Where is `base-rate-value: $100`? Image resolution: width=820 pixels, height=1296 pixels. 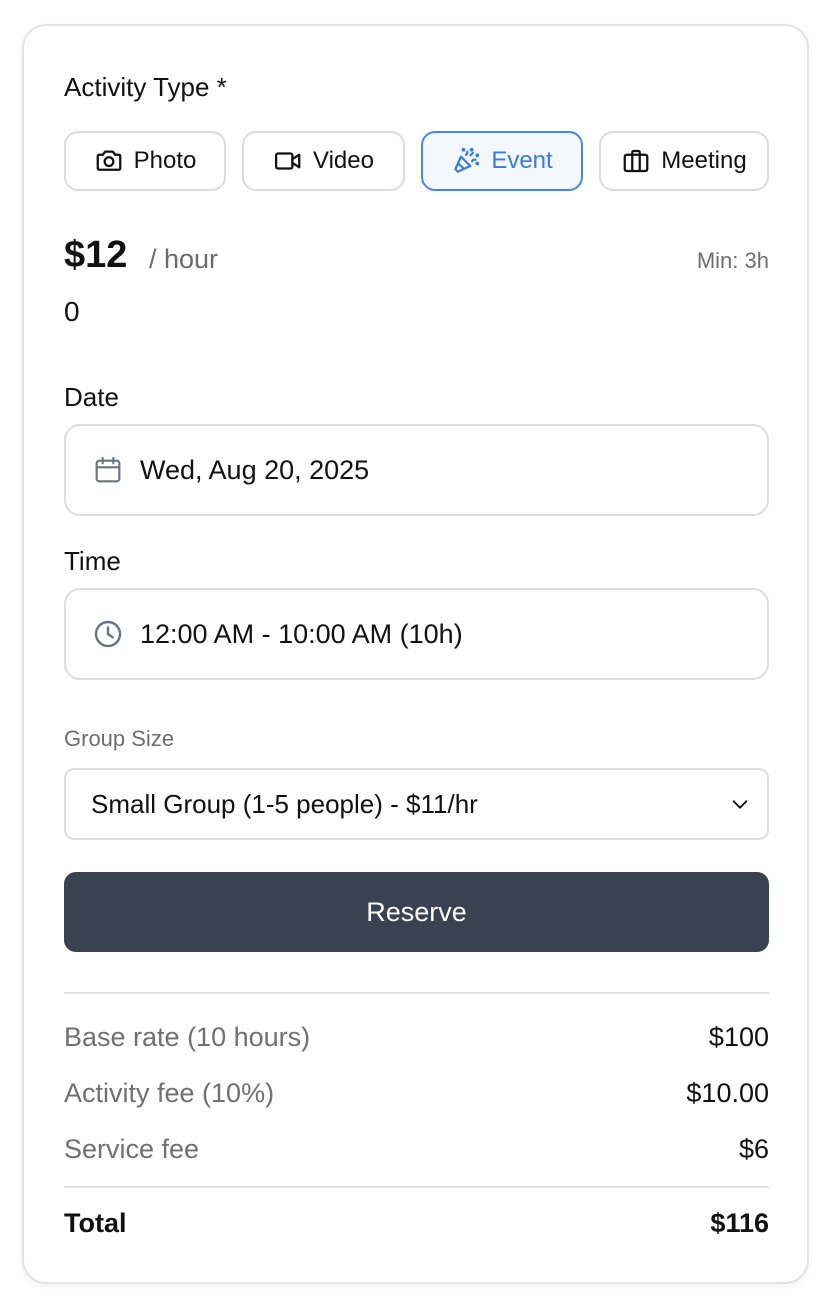
base-rate-value: $100 is located at coordinates (738, 1037).